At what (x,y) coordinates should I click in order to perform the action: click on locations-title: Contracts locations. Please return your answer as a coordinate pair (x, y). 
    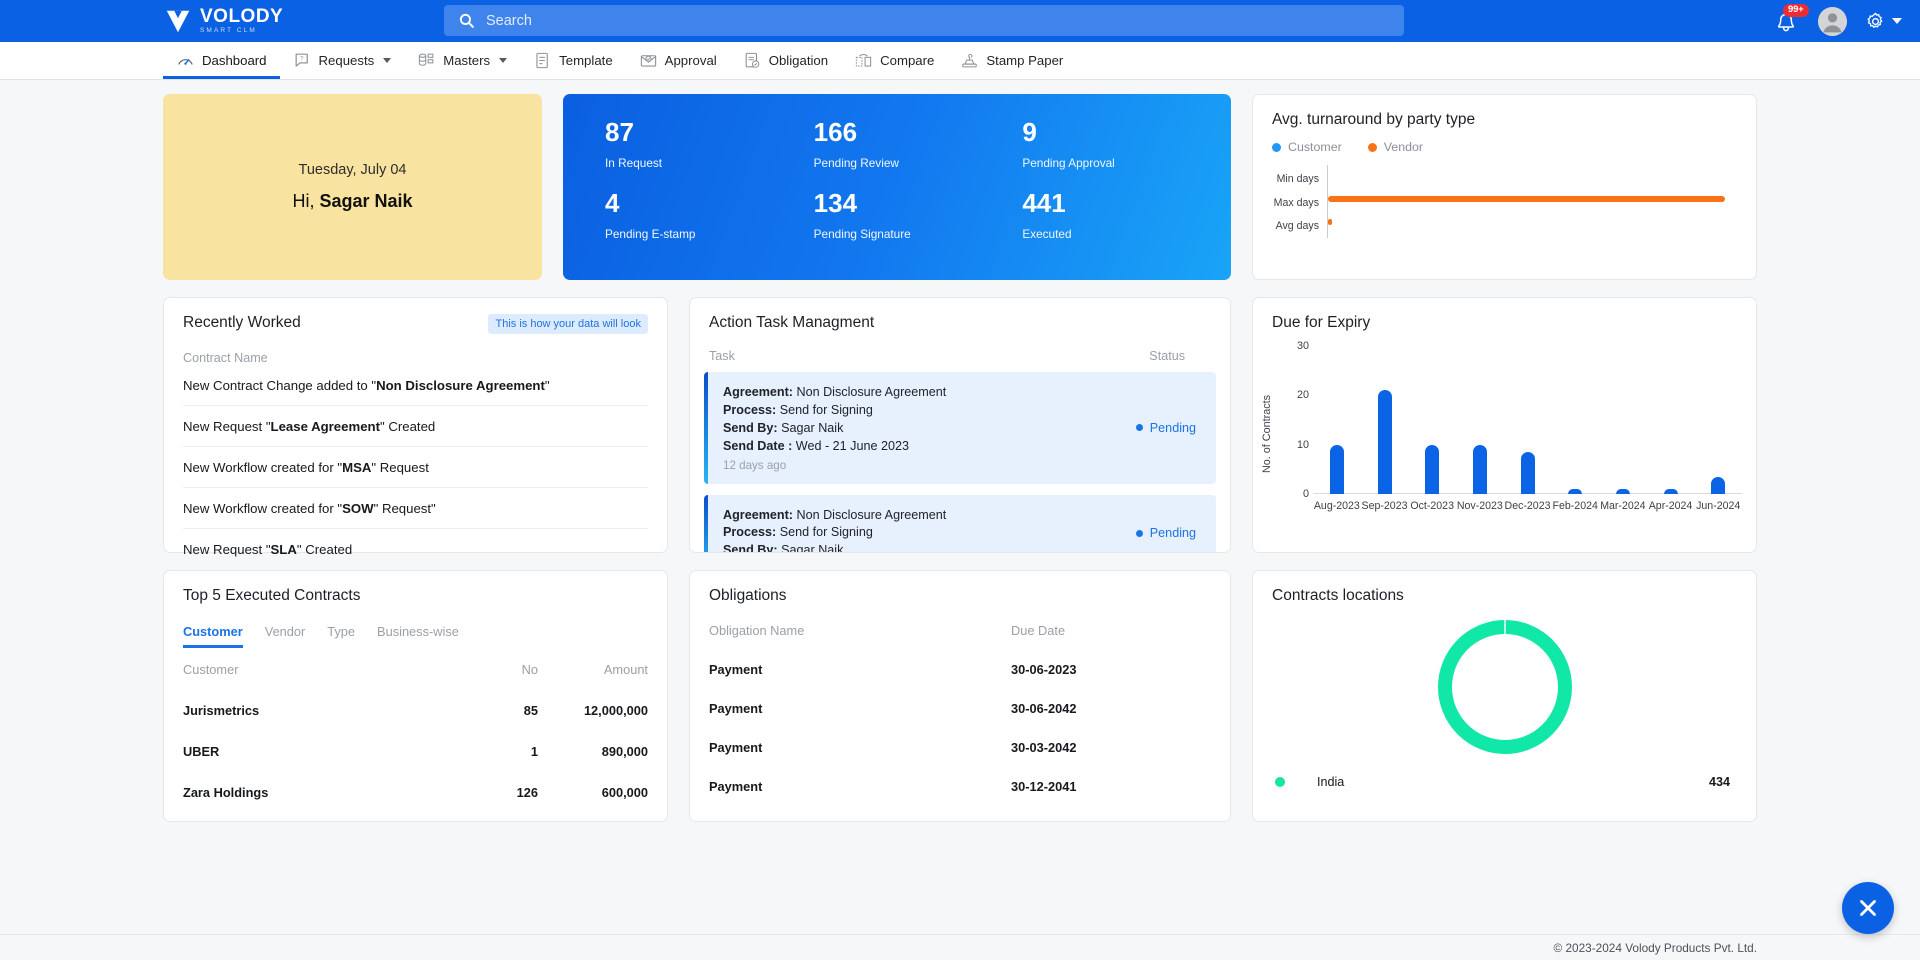
    Looking at the image, I should click on (1338, 595).